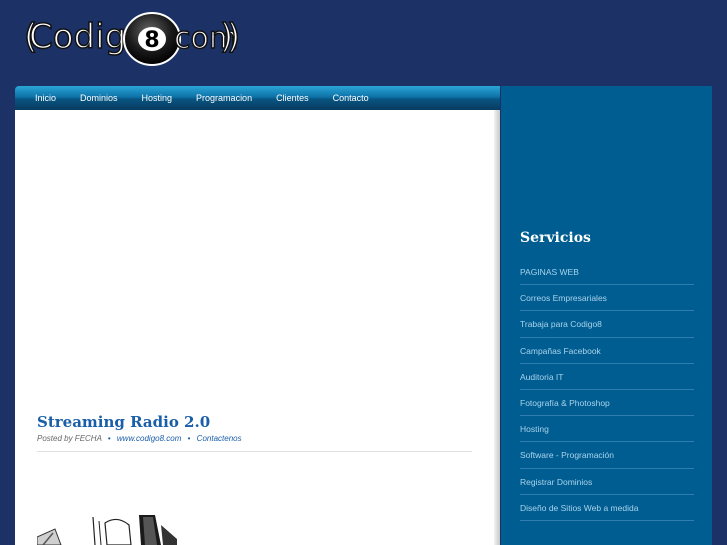 This screenshot has height=545, width=727. Describe the element at coordinates (607, 482) in the screenshot. I see `service-item-dominios: Registrar Dominios` at that location.